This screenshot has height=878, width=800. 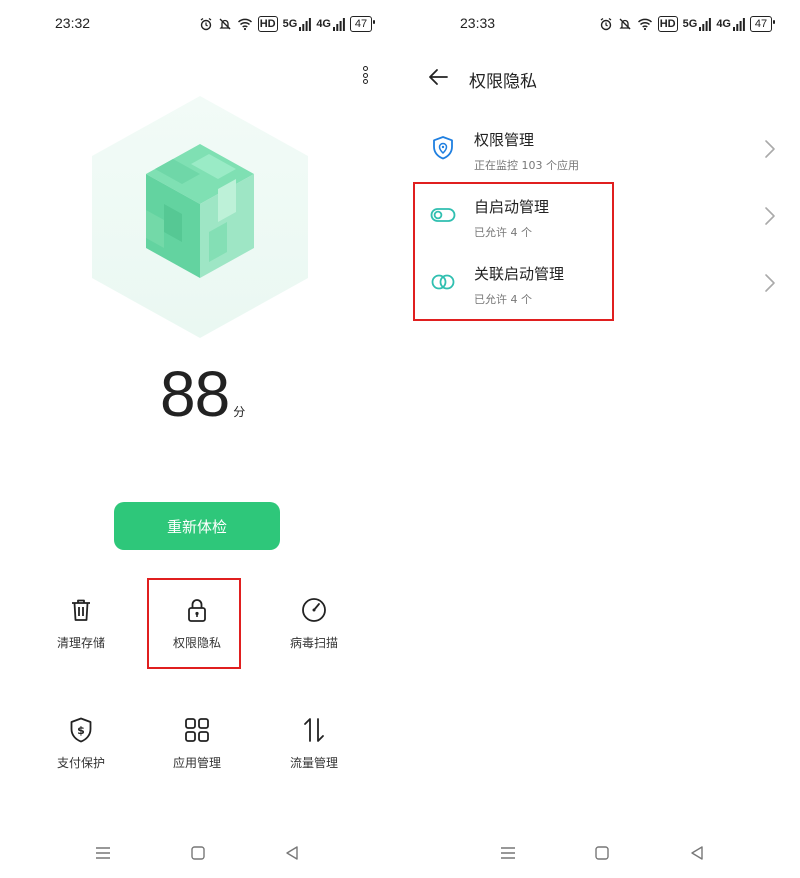 What do you see at coordinates (200, 217) in the screenshot?
I see `security-cube-illustration` at bounding box center [200, 217].